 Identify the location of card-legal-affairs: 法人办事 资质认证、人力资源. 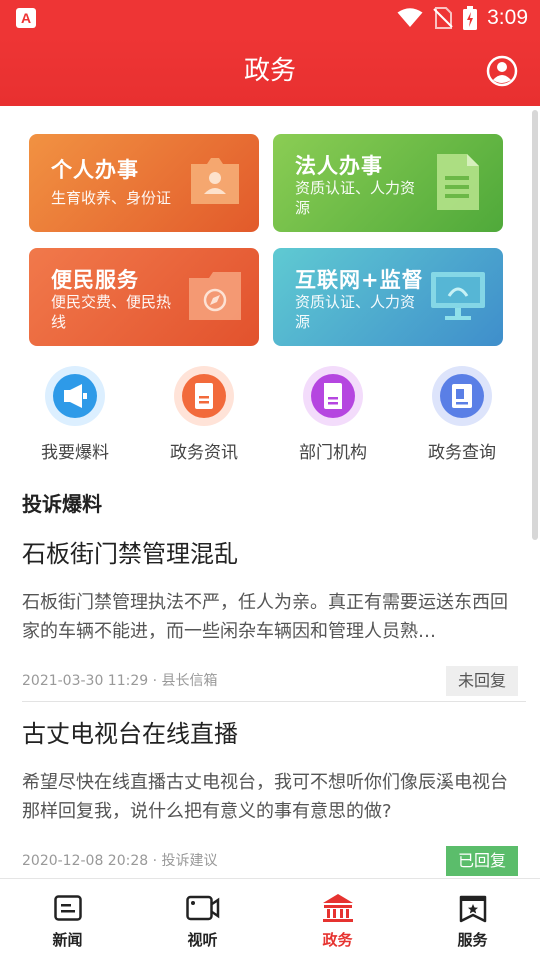
(388, 183).